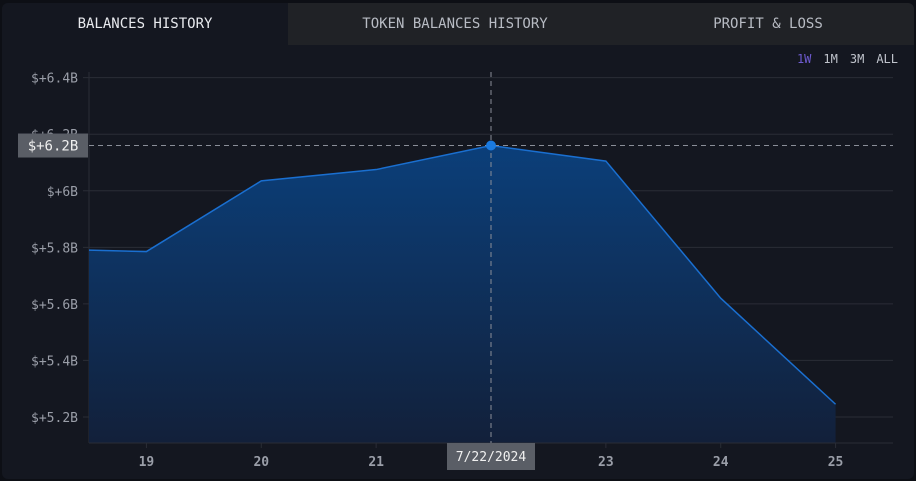 Image resolution: width=916 pixels, height=481 pixels. What do you see at coordinates (721, 462) in the screenshot?
I see `x-tick-label: 24` at bounding box center [721, 462].